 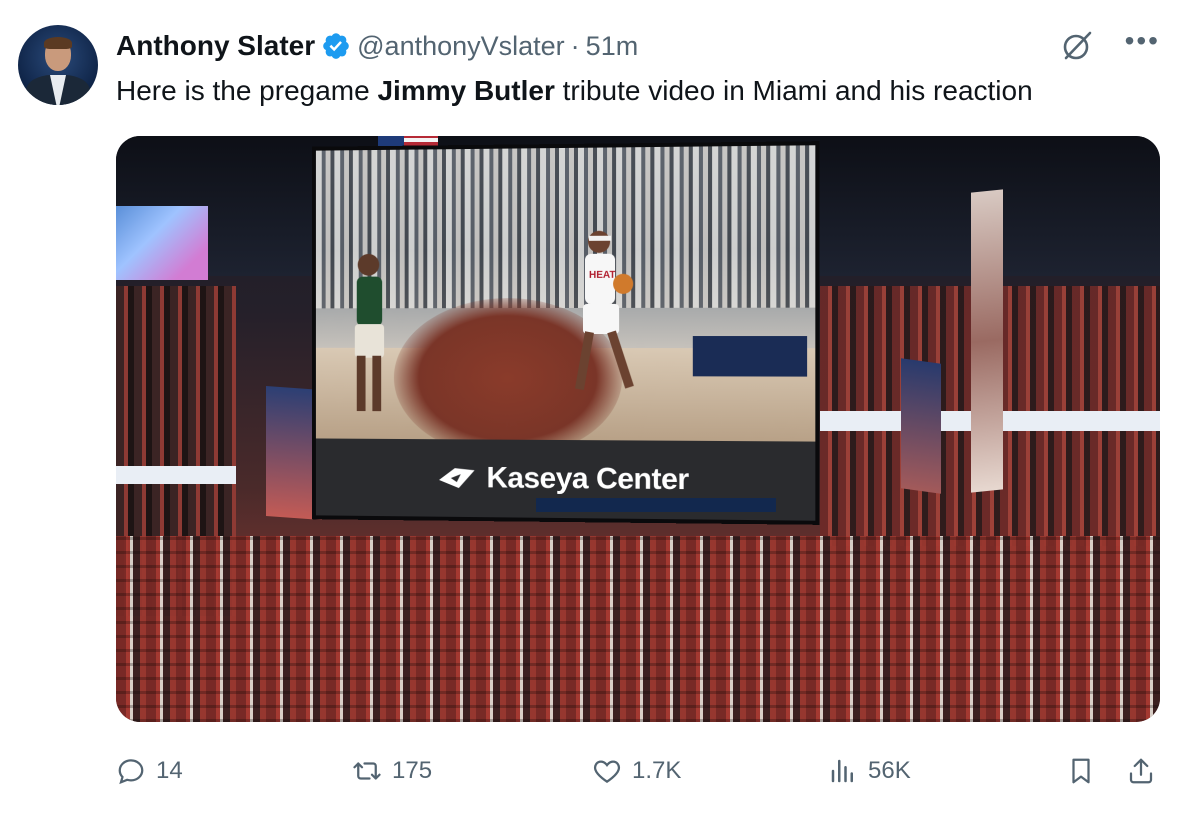 I want to click on author-handle: @anthonyVslater, so click(x=461, y=46).